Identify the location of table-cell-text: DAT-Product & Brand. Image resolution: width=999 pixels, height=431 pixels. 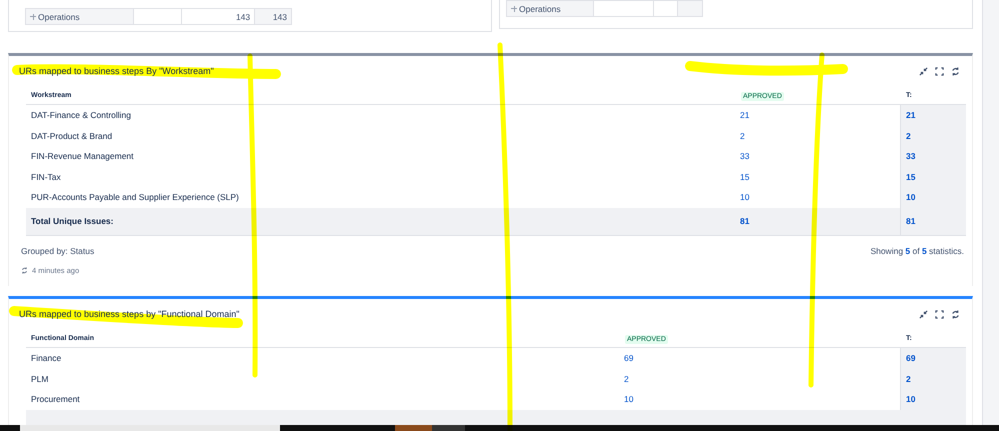
(72, 135).